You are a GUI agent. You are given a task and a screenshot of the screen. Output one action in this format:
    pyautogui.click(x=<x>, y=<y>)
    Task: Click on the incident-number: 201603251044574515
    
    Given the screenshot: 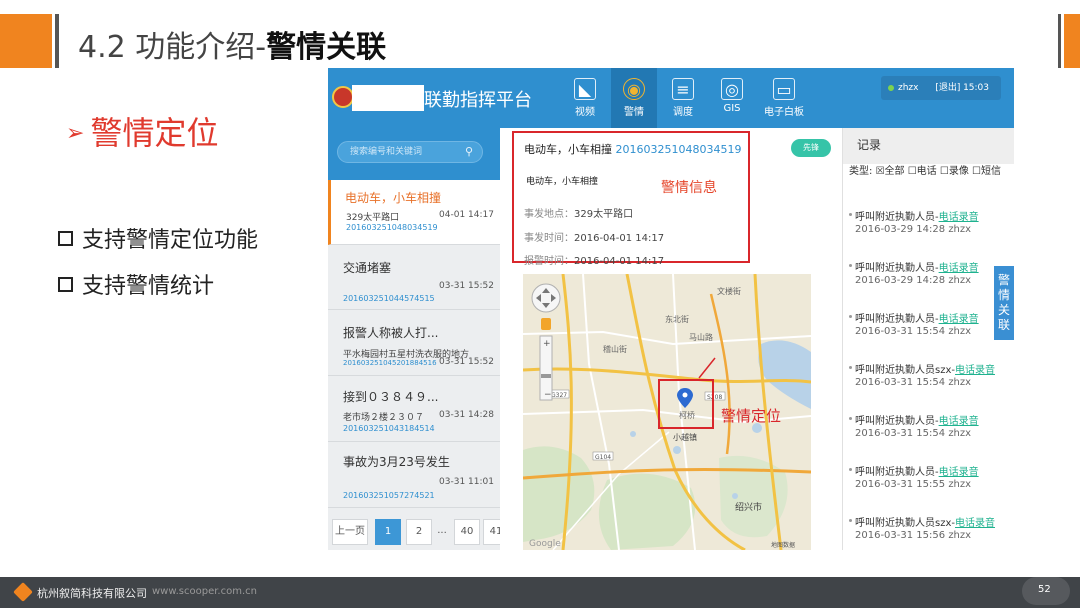 What is the action you would take?
    pyautogui.click(x=389, y=298)
    